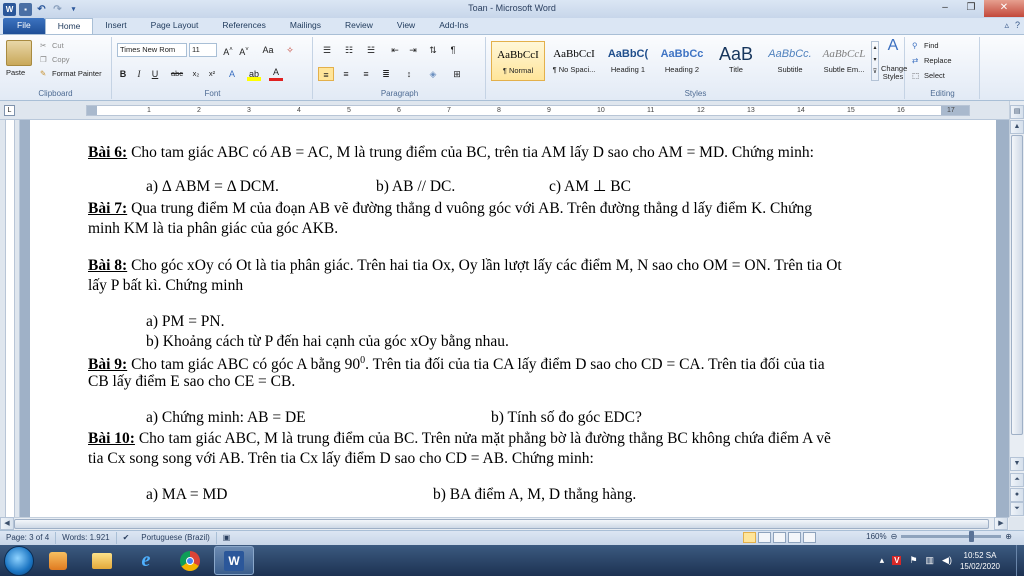 The image size is (1024, 576). I want to click on select-button: Select, so click(934, 75).